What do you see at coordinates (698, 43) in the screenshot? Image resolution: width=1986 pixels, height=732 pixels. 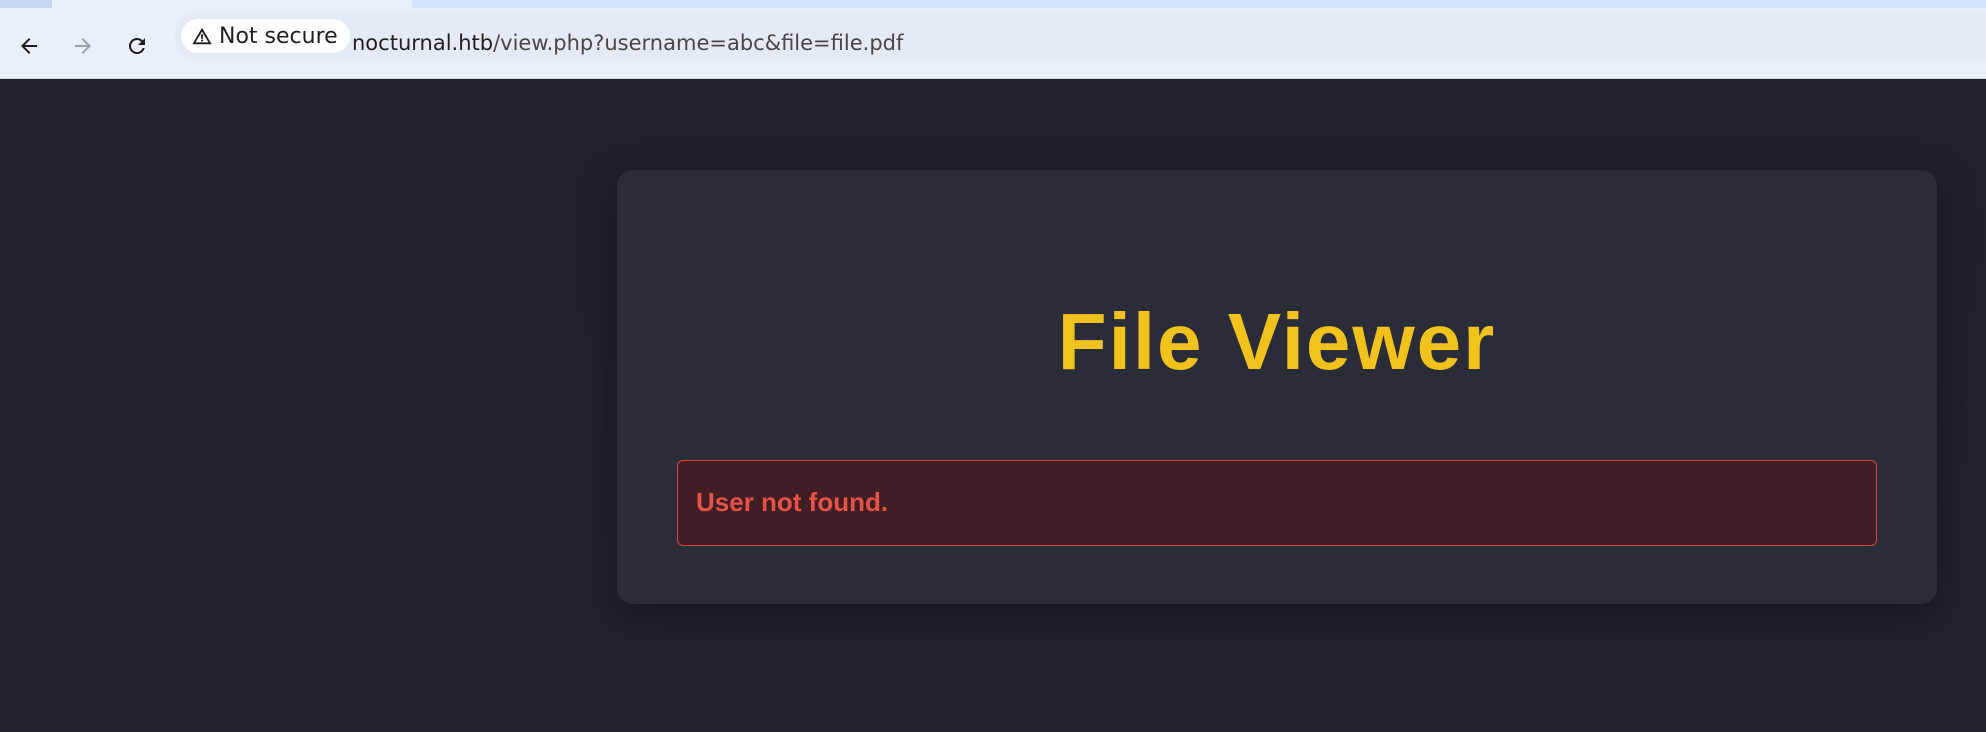 I see `url-path: /view.php?username=abc&file=file.pdf` at bounding box center [698, 43].